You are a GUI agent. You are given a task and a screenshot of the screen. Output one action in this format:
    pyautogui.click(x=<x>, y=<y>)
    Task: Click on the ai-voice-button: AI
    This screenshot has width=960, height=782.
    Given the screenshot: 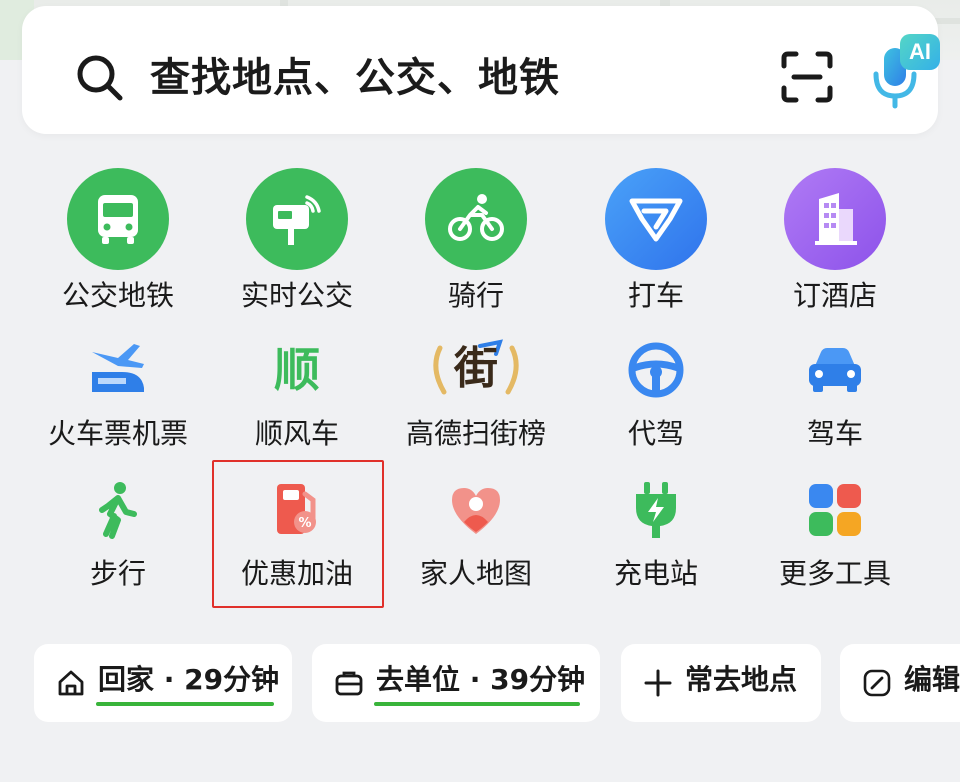 What is the action you would take?
    pyautogui.click(x=905, y=72)
    